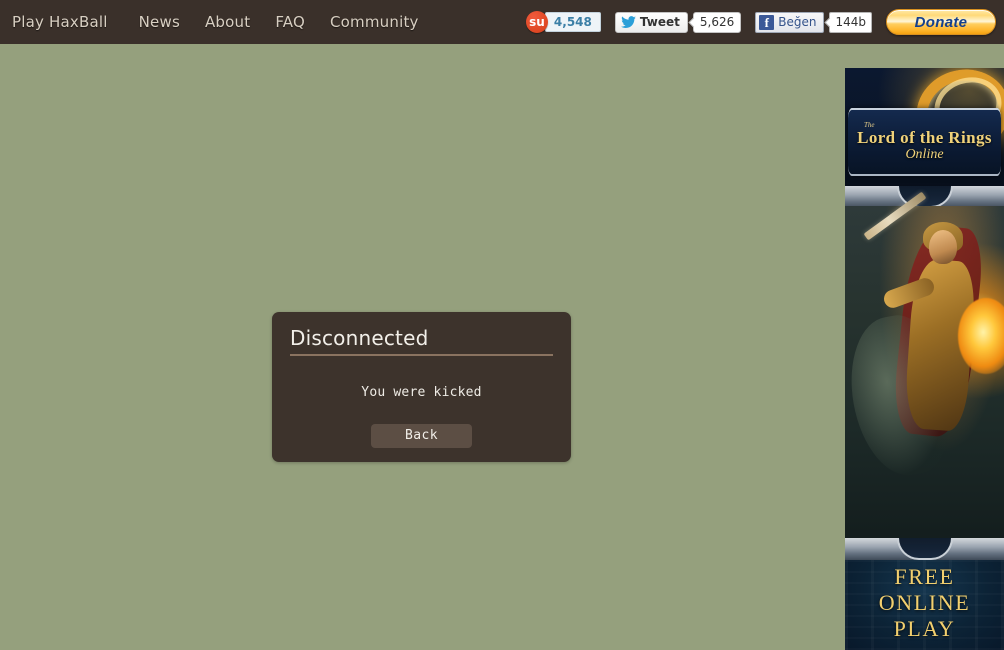  Describe the element at coordinates (850, 22) in the screenshot. I see `facebook-like-count: 144b` at that location.